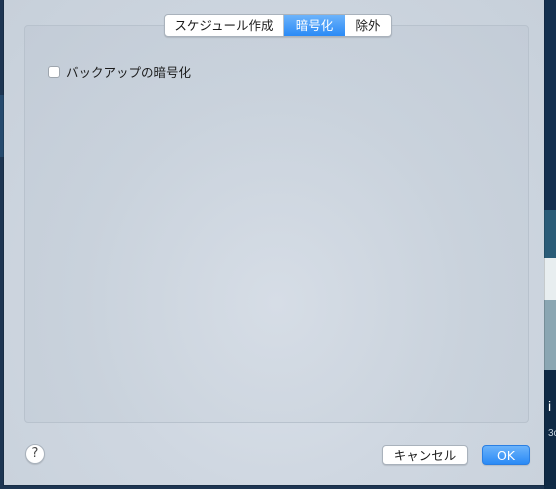  Describe the element at coordinates (224, 25) in the screenshot. I see `tab-schedule: スケジュール作成` at that location.